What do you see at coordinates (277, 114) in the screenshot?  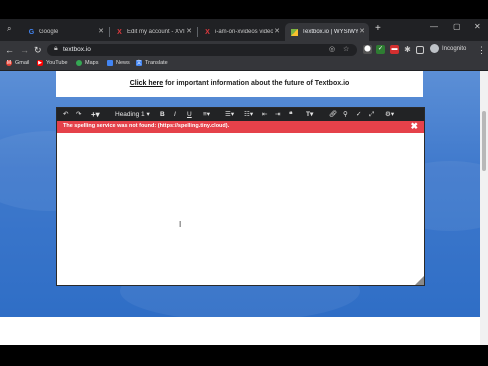 I see `indent-icon: ⇥` at bounding box center [277, 114].